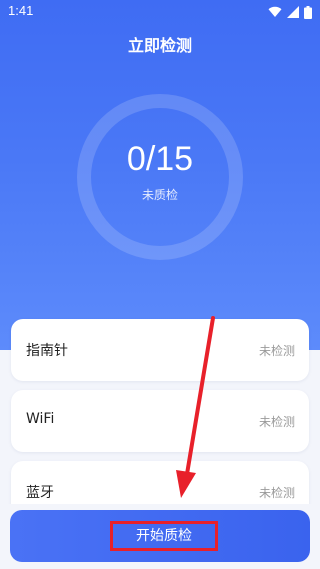 The image size is (320, 569). What do you see at coordinates (40, 493) in the screenshot?
I see `check-item-name: 蓝牙` at bounding box center [40, 493].